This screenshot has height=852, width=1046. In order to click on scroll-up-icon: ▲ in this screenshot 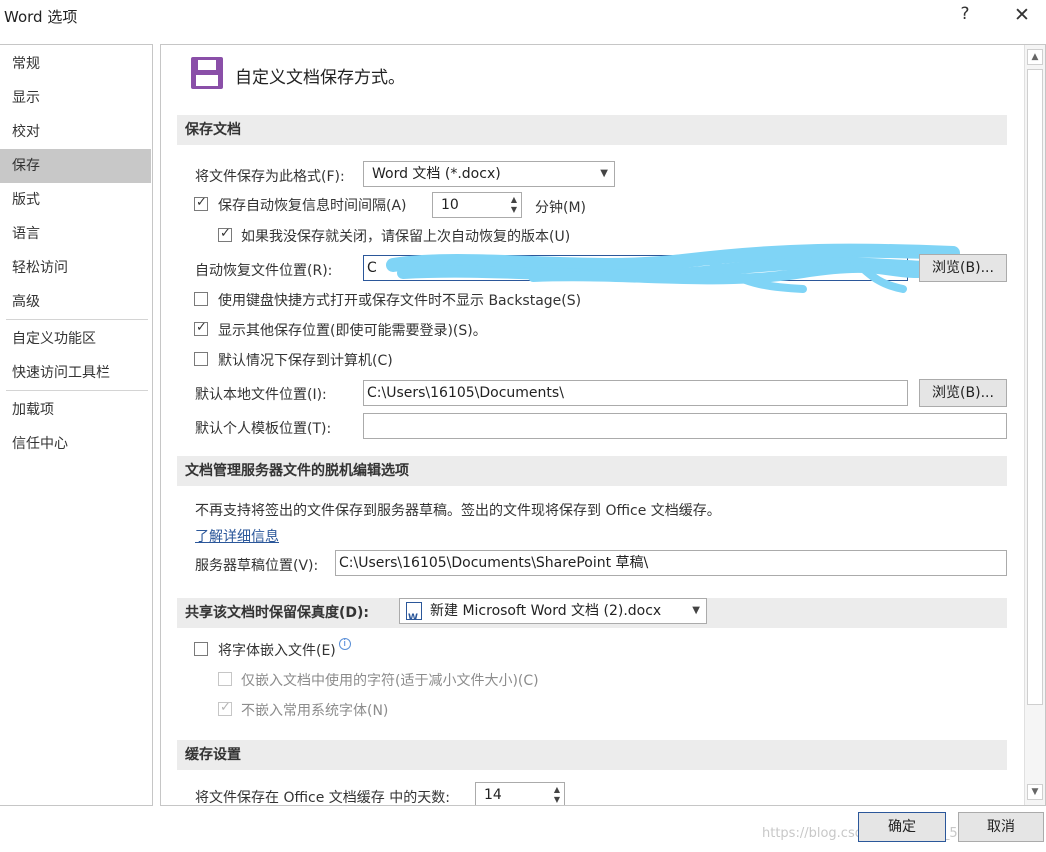, I will do `click(1035, 57)`.